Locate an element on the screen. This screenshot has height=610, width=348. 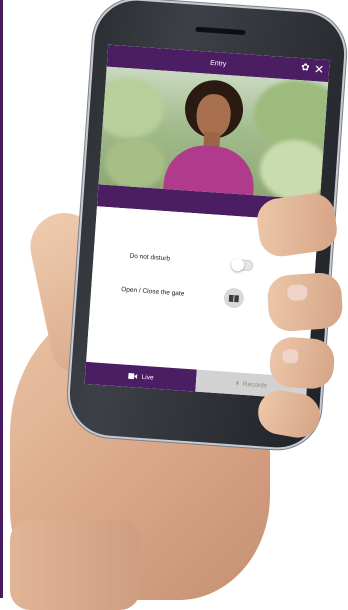
app-title: Entry is located at coordinates (218, 63).